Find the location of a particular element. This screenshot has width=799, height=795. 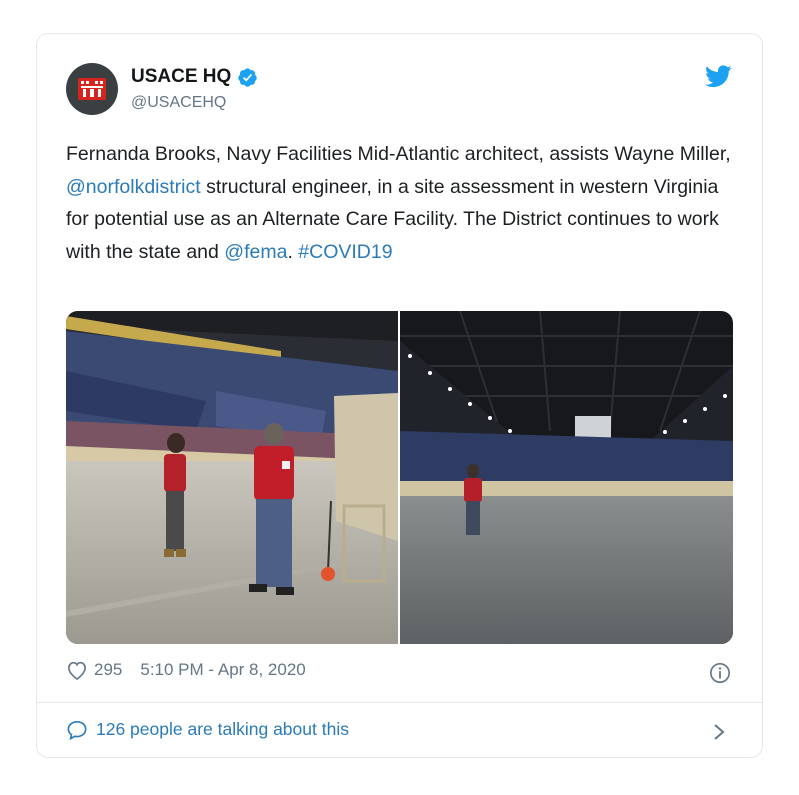

tweet-text-part: . is located at coordinates (293, 251).